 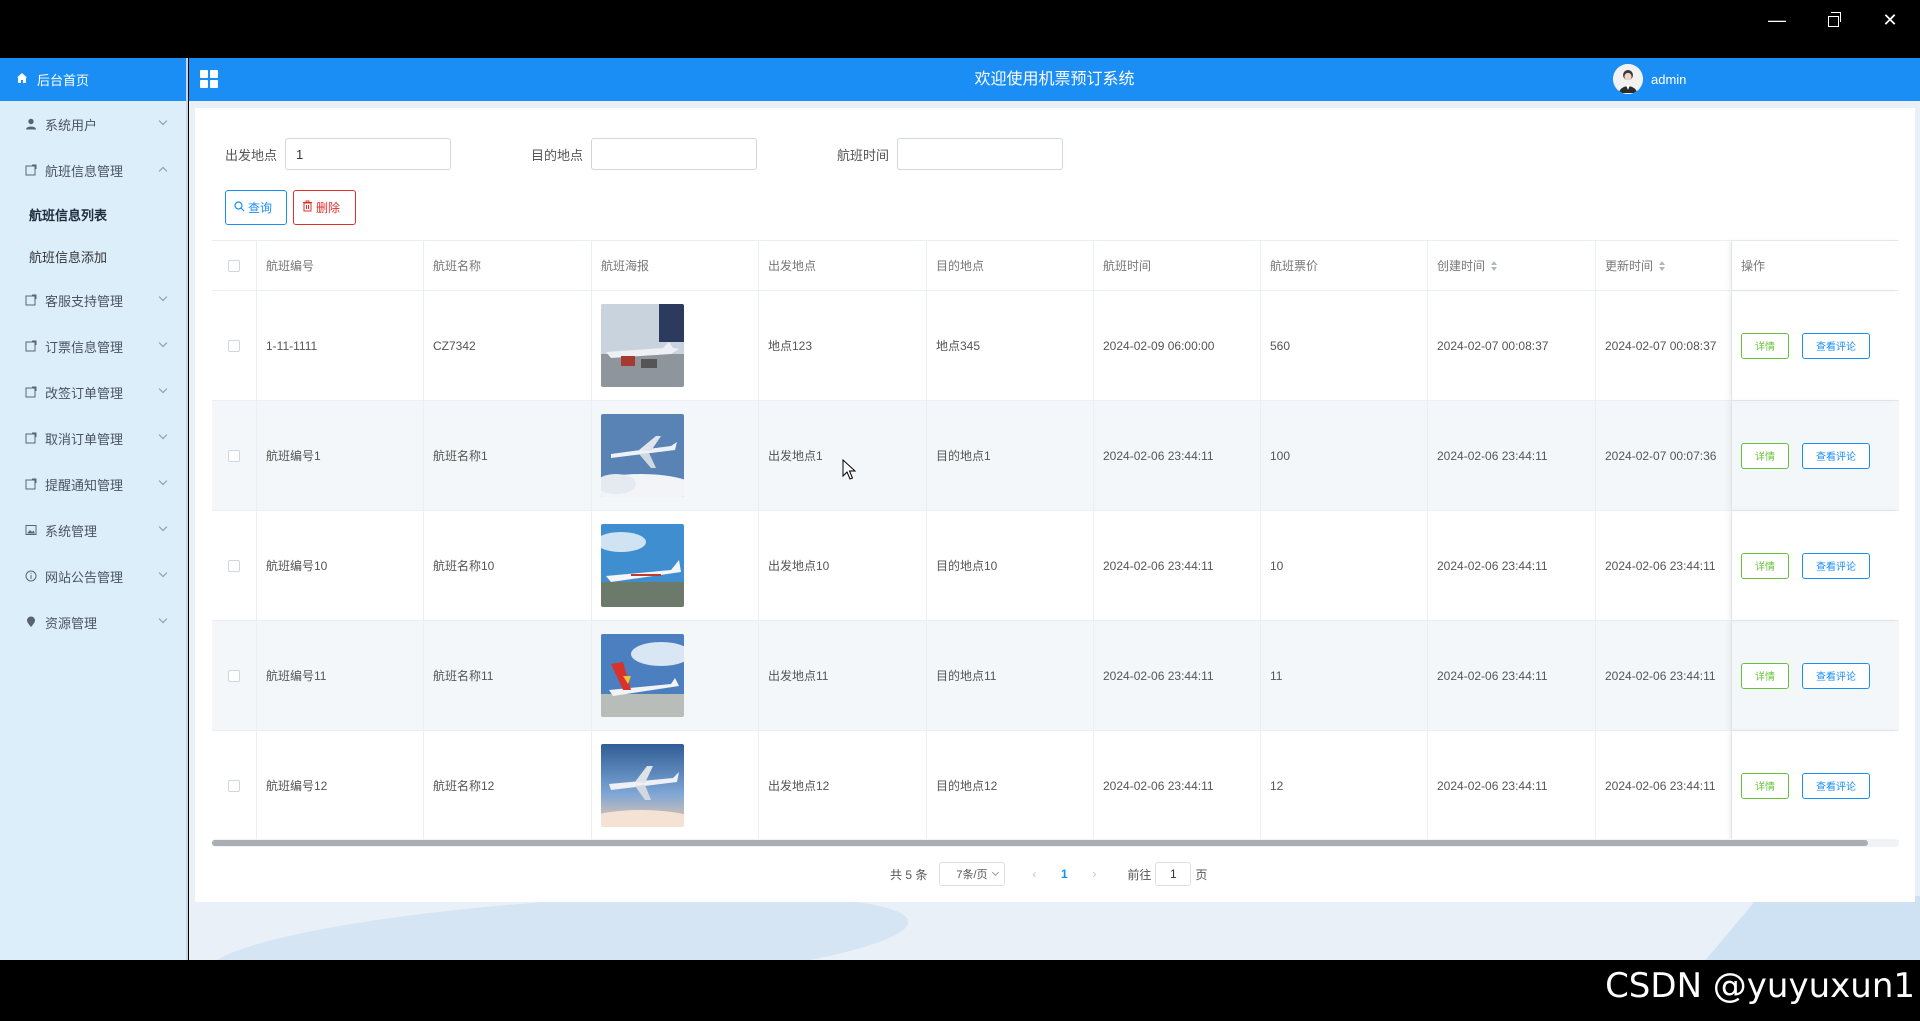 I want to click on sidebar-item-label: 网站公告管理, so click(x=84, y=577).